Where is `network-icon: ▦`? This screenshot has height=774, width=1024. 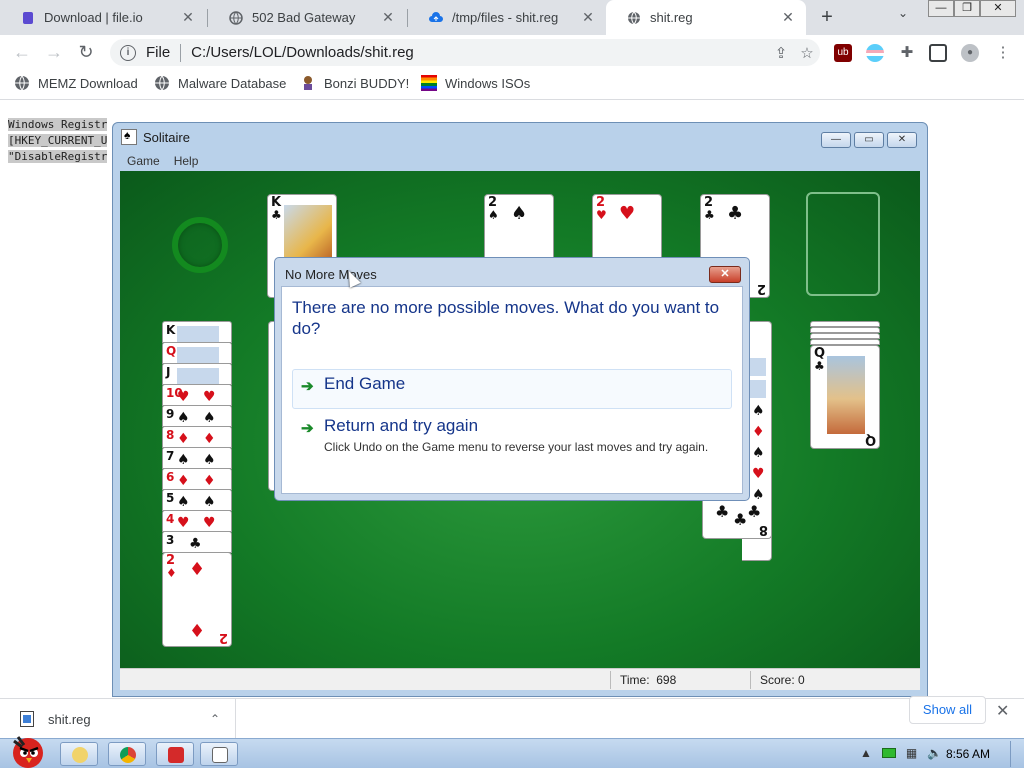 network-icon: ▦ is located at coordinates (911, 753).